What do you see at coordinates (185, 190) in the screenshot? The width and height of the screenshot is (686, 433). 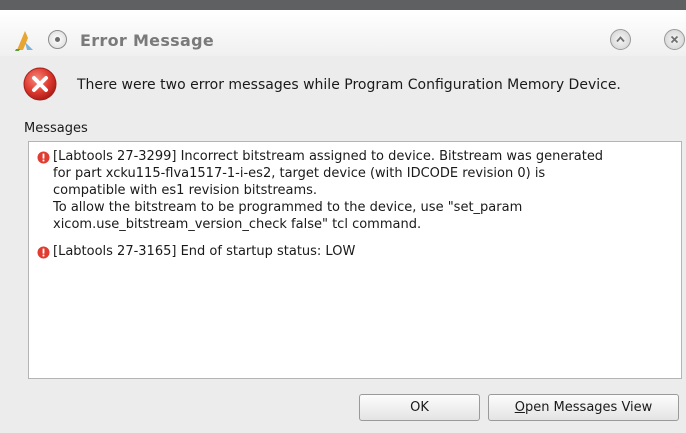 I see `message-line: compatible with es1 revision bitstreams.` at bounding box center [185, 190].